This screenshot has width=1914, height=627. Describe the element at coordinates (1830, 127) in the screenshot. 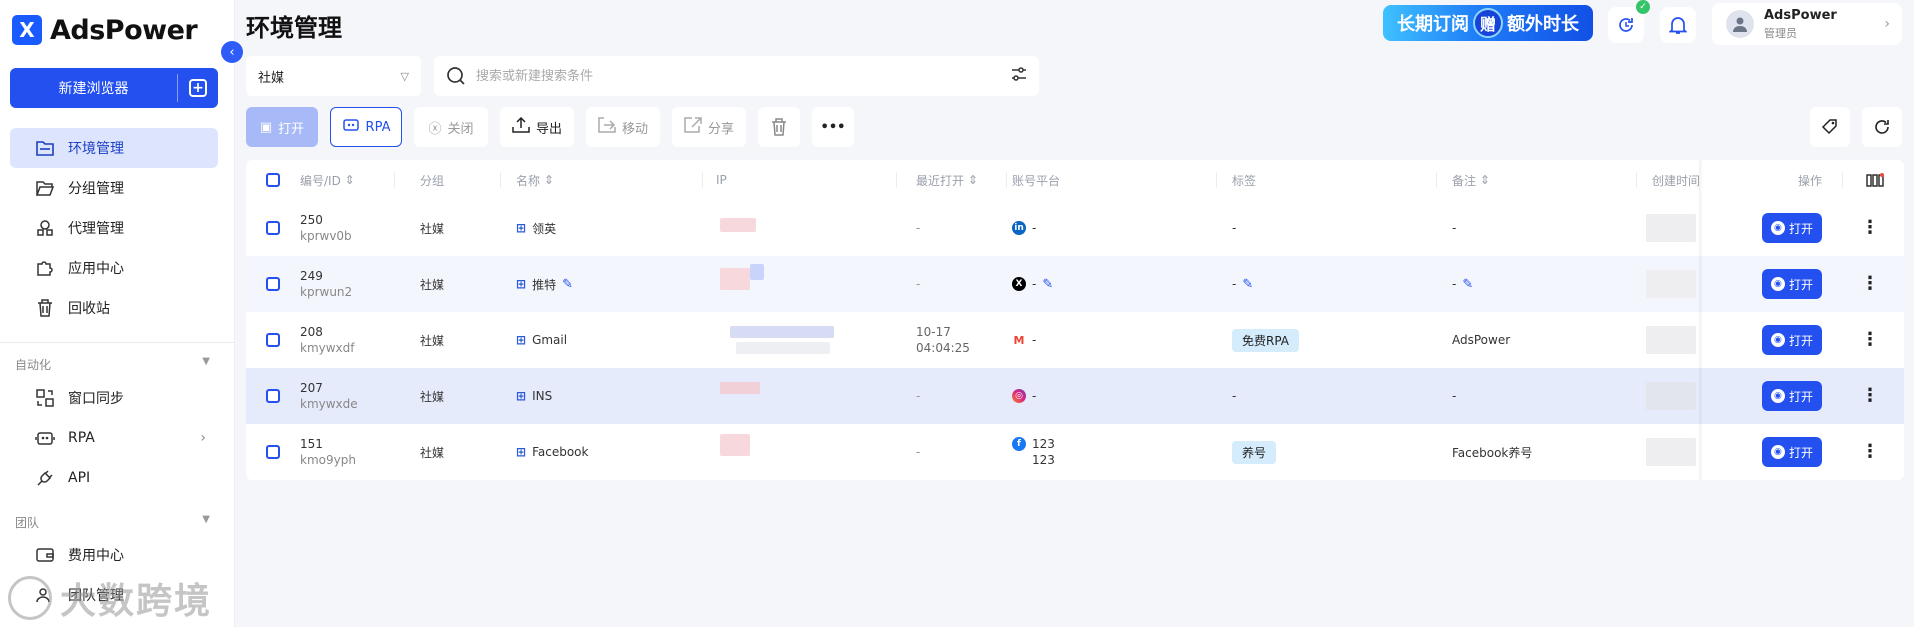

I see `tag-manage-button` at that location.